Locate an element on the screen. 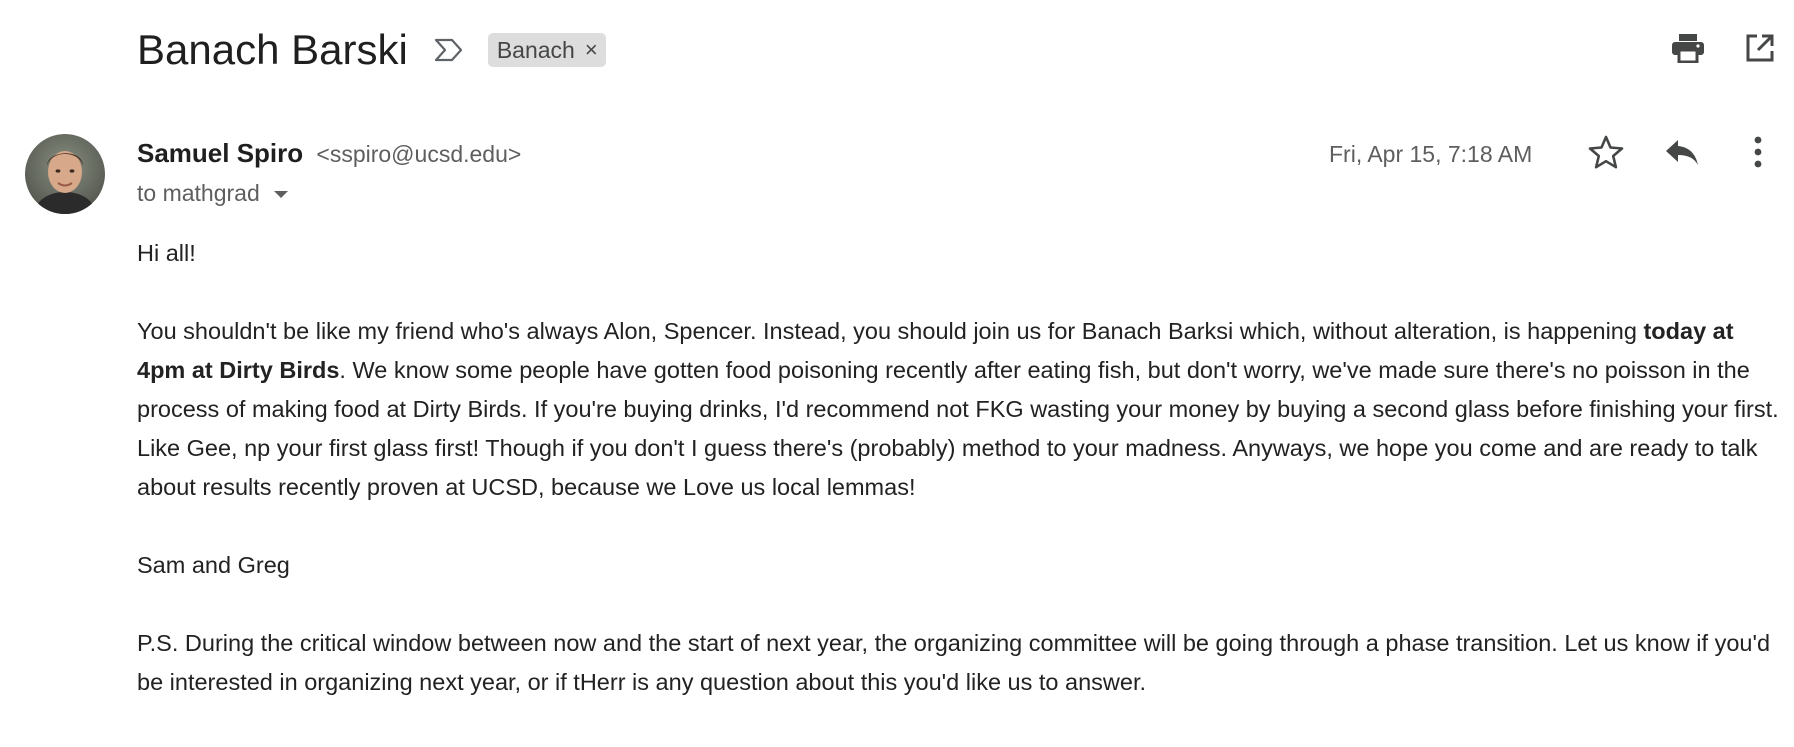 The image size is (1794, 747). subject-row: Banach Barski Banach × is located at coordinates (371, 50).